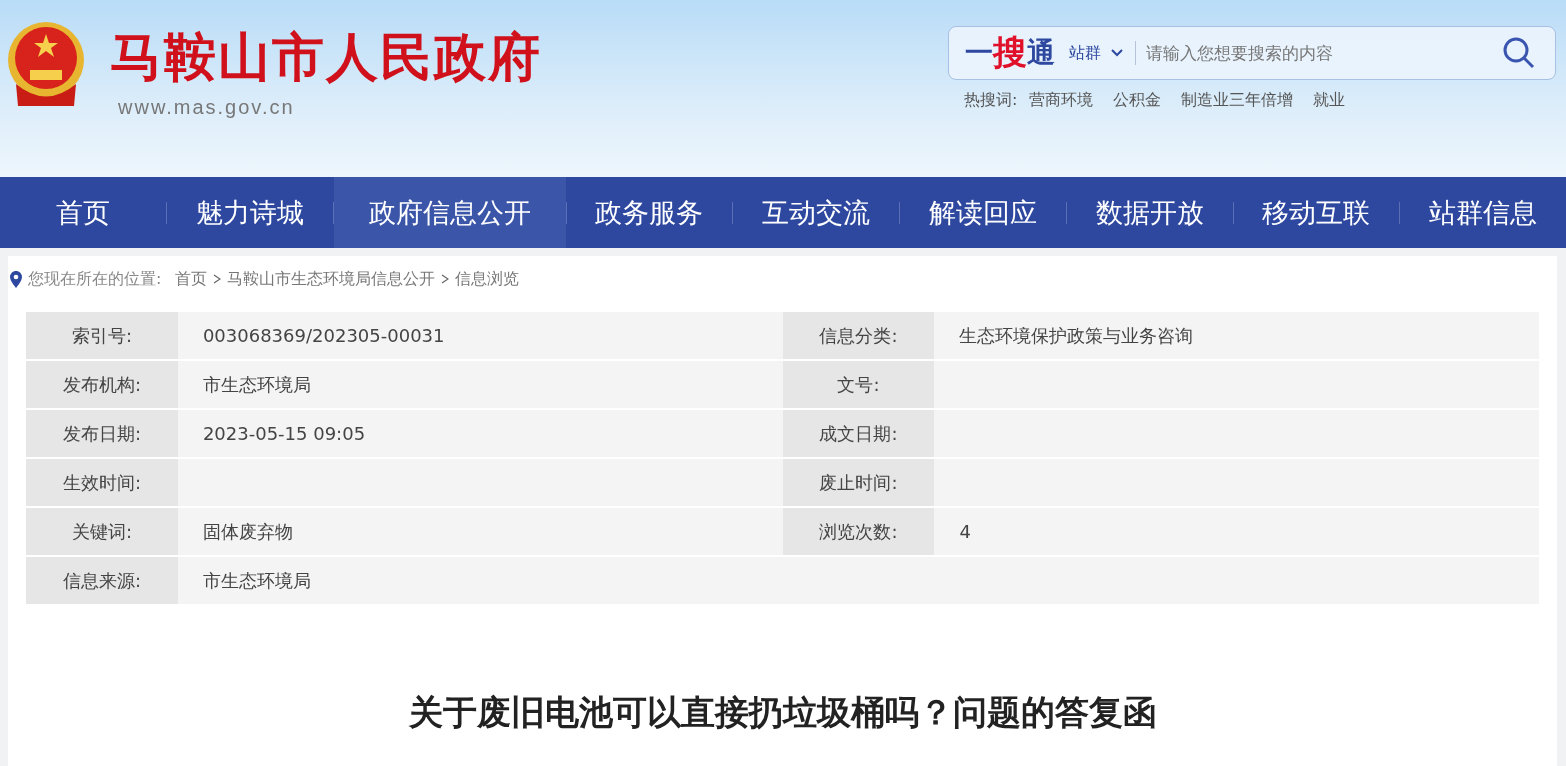 The height and width of the screenshot is (766, 1566). Describe the element at coordinates (1483, 212) in the screenshot. I see `nav-item: 站群信息` at that location.